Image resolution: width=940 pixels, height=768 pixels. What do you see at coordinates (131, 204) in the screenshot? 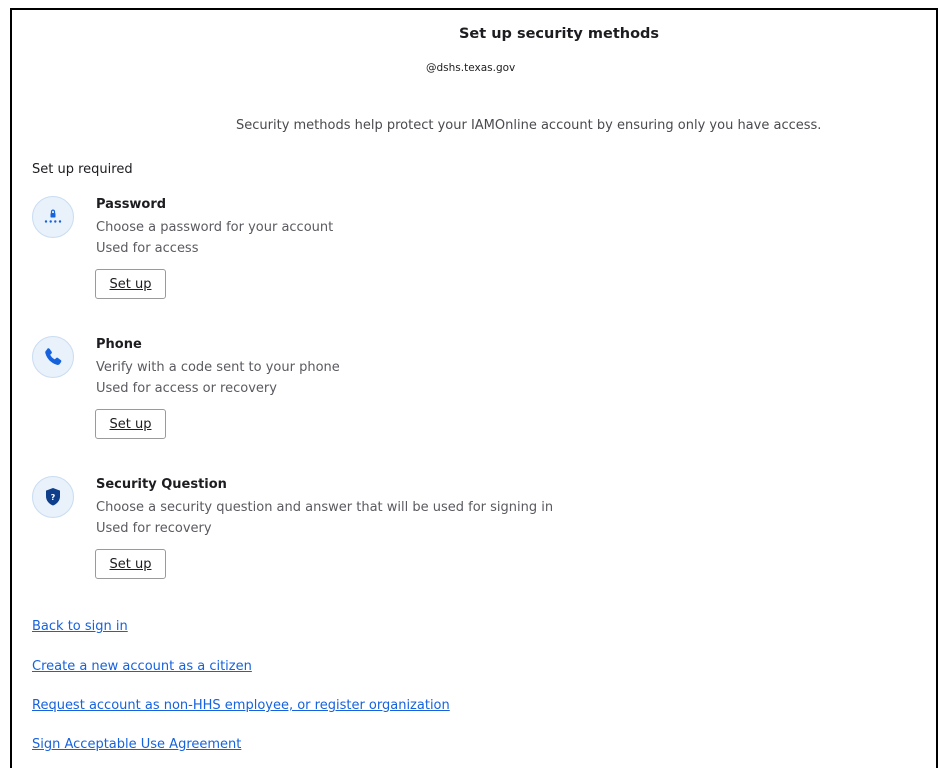
I see `method-name: Password` at bounding box center [131, 204].